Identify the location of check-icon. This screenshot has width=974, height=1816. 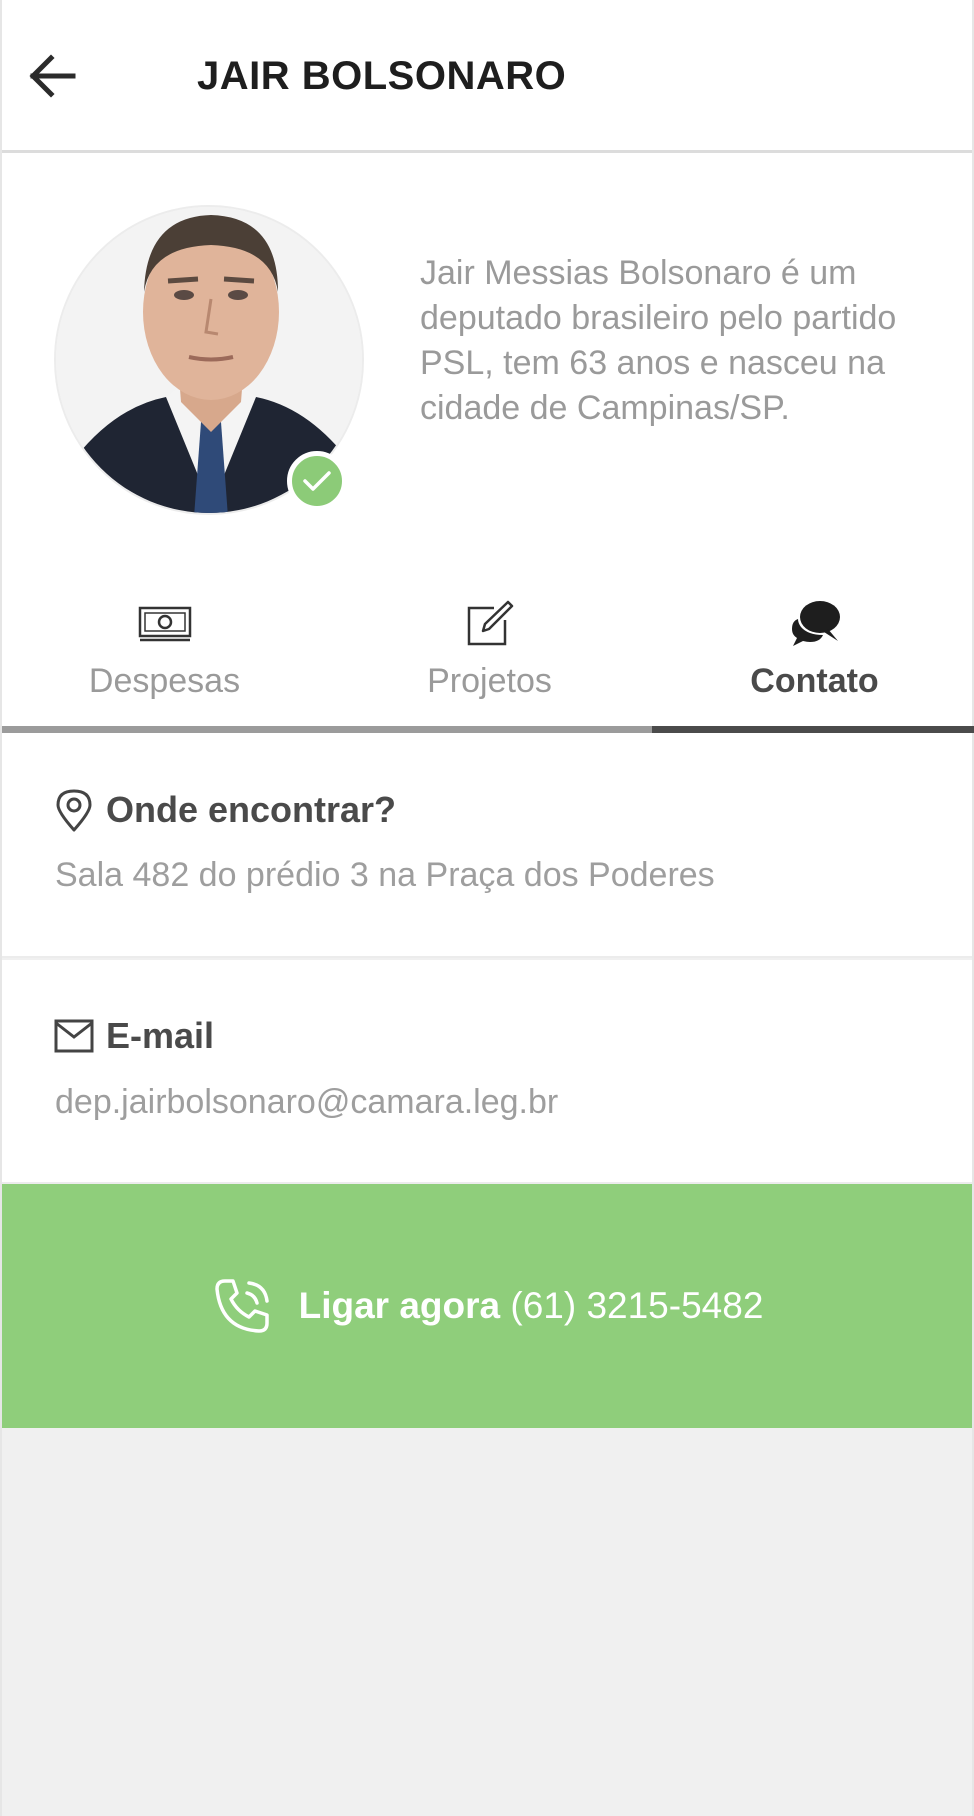
(317, 481).